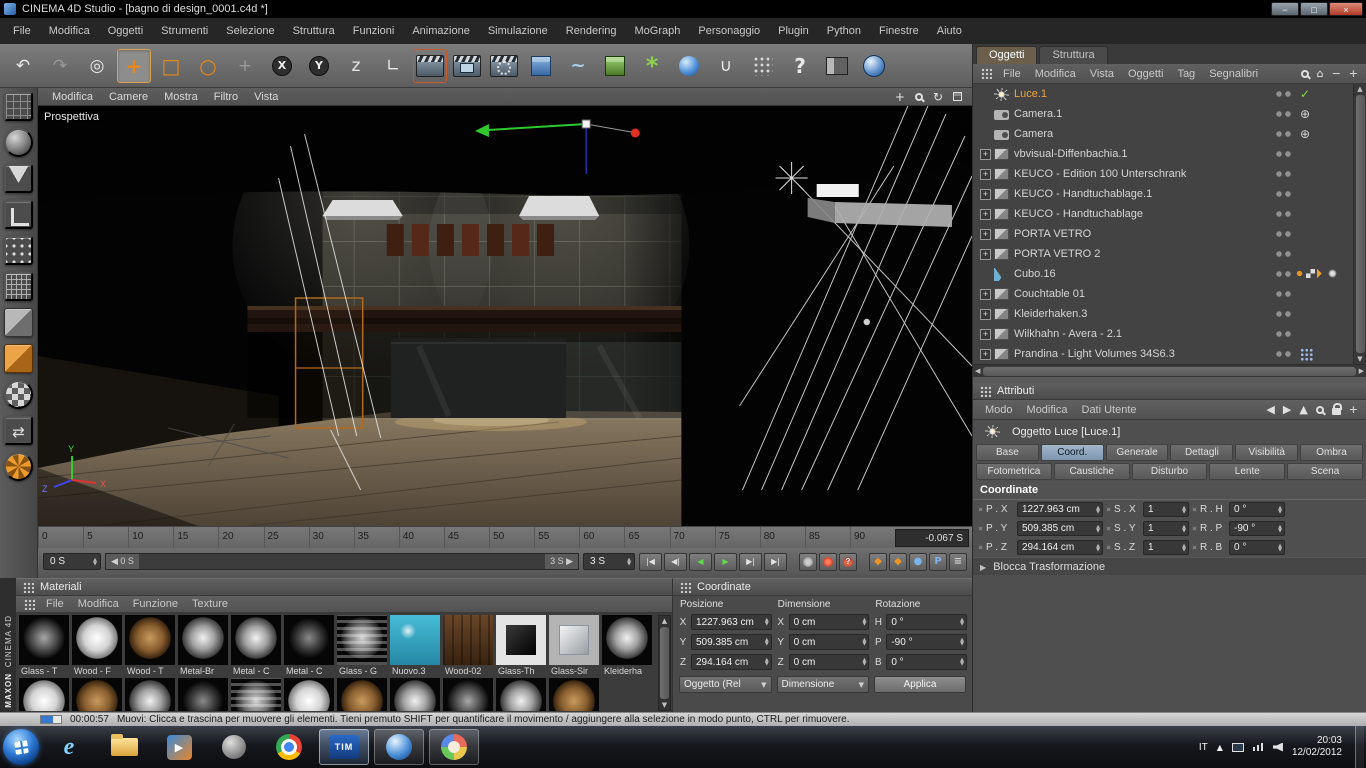  What do you see at coordinates (1353, 409) in the screenshot?
I see `new-window-icon: +` at bounding box center [1353, 409].